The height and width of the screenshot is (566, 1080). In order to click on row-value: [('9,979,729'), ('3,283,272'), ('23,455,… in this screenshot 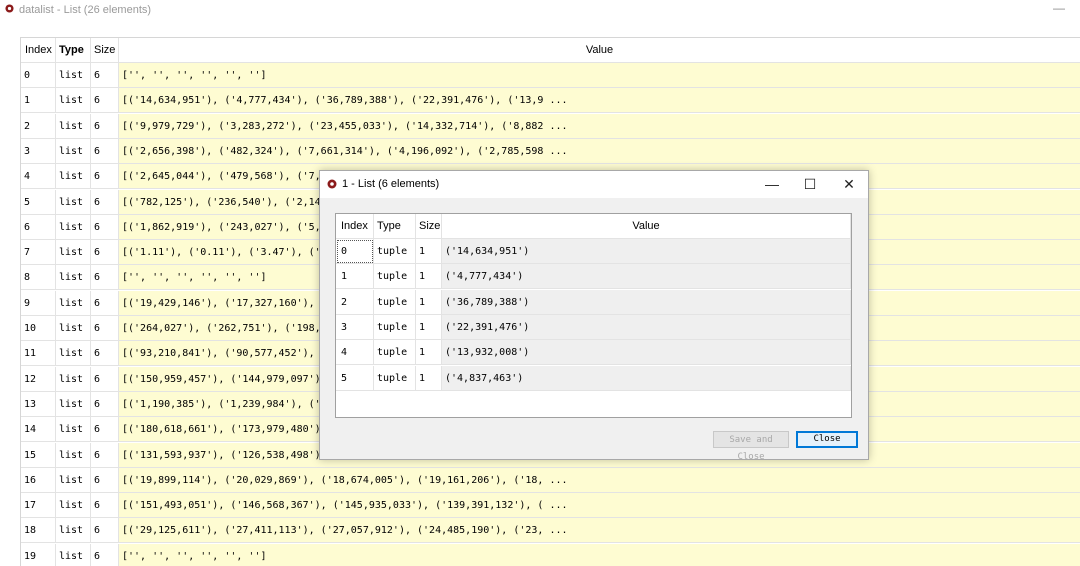, I will do `click(599, 126)`.